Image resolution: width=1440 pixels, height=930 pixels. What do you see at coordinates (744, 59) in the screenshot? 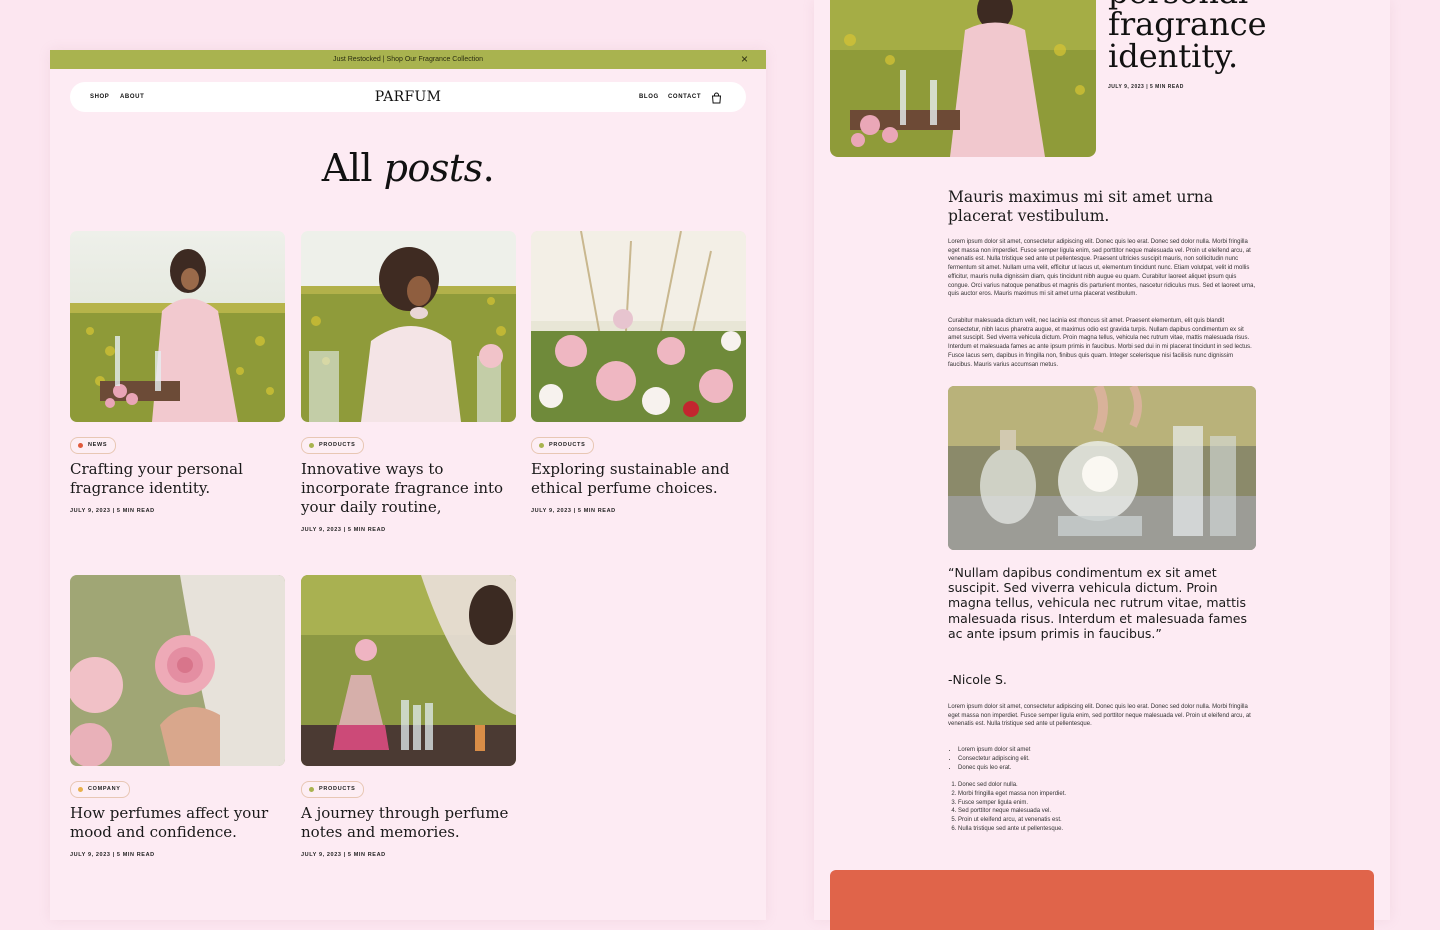
I see `close-icon: ×` at bounding box center [744, 59].